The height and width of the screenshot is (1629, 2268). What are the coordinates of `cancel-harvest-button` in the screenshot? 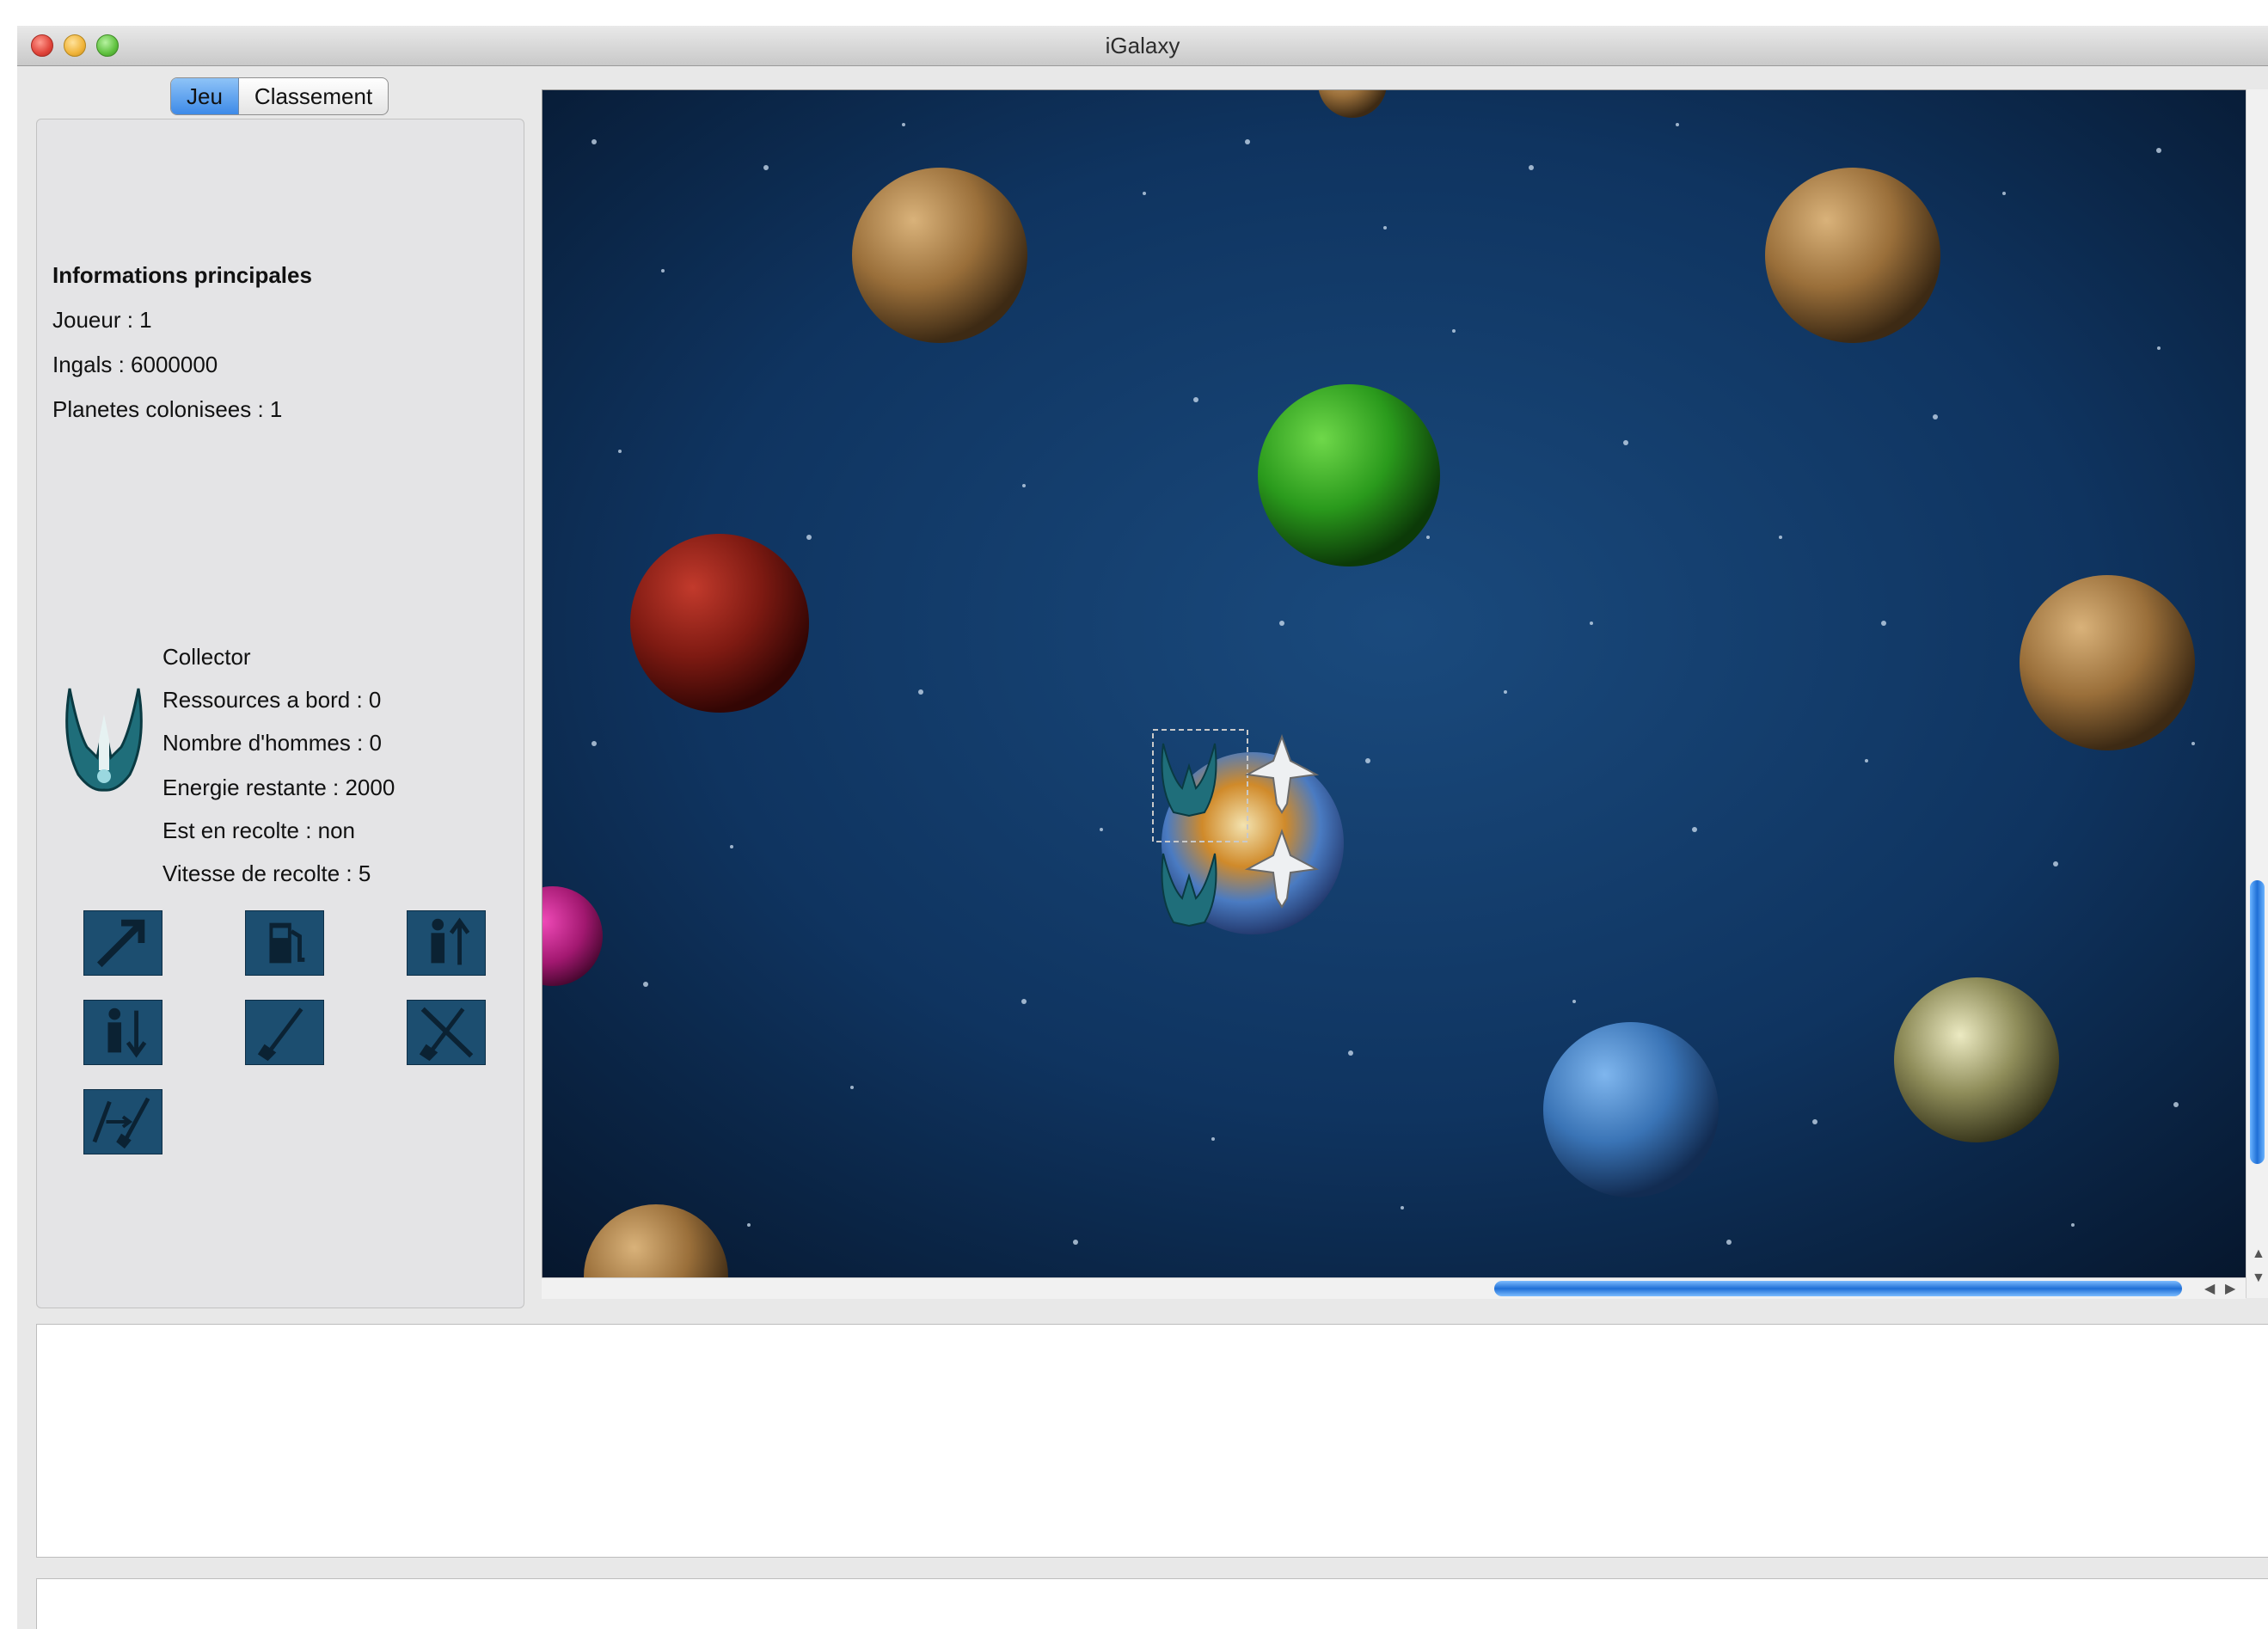 It's located at (446, 1032).